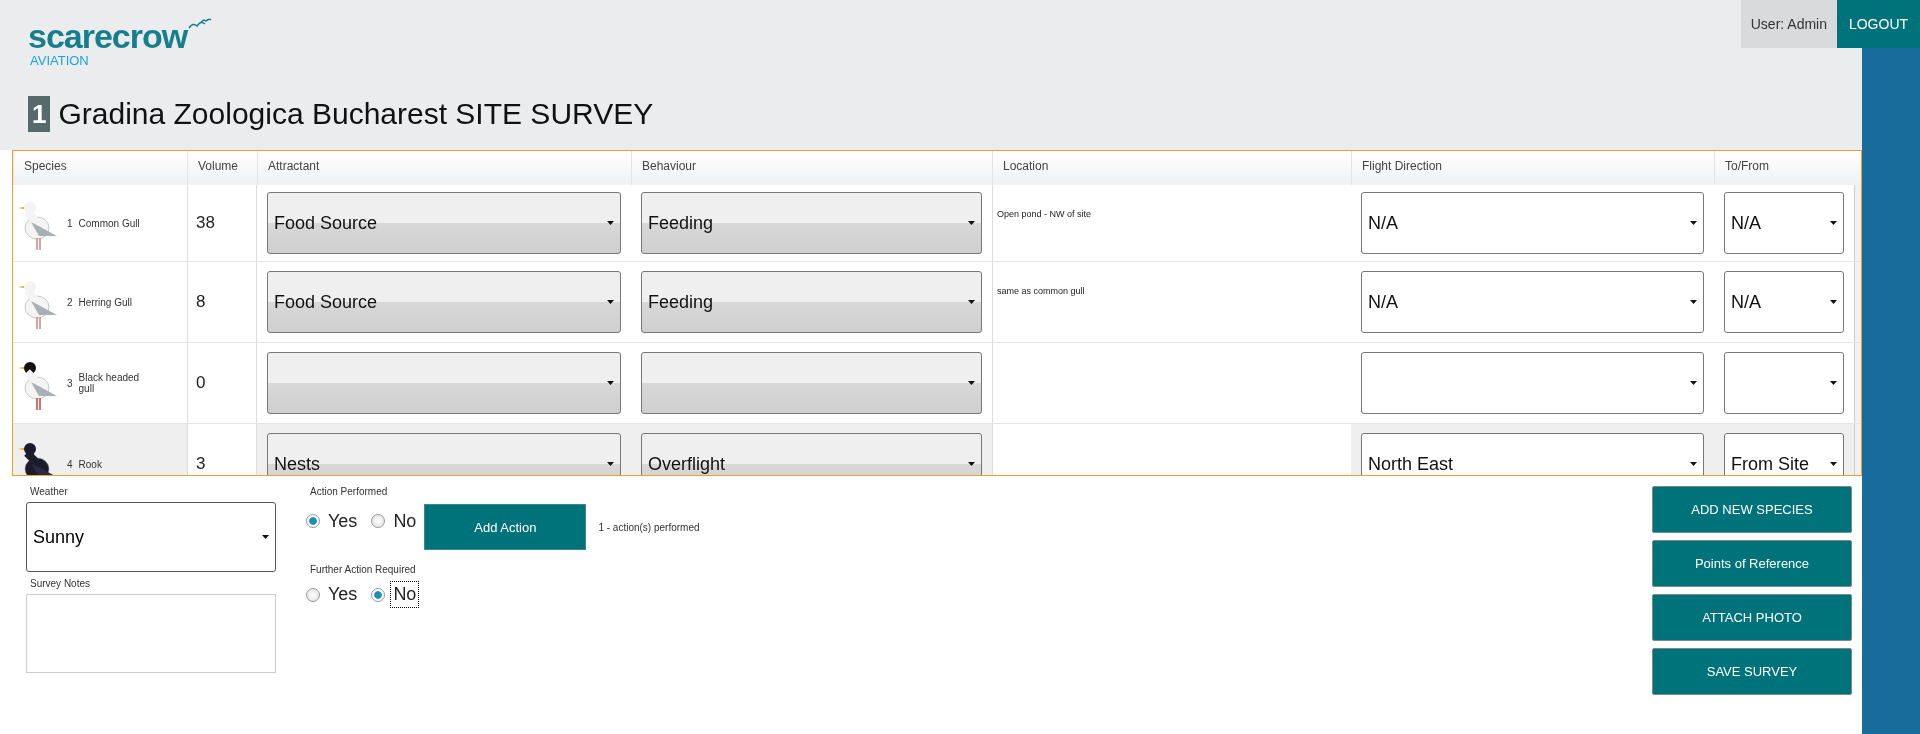  I want to click on field-label: Weather, so click(49, 491).